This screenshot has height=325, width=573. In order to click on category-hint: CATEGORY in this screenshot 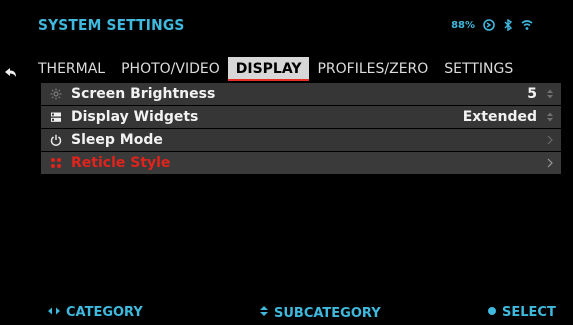, I will do `click(95, 312)`.